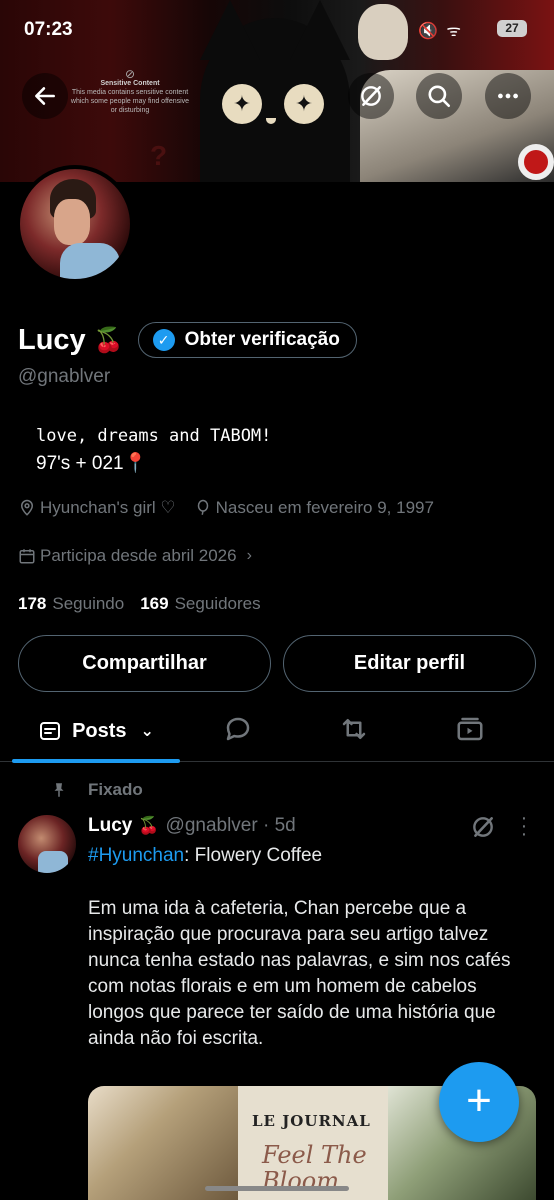 The height and width of the screenshot is (1200, 554). What do you see at coordinates (324, 507) in the screenshot?
I see `birth-text: Nasceu em fevereiro 9, 1997` at bounding box center [324, 507].